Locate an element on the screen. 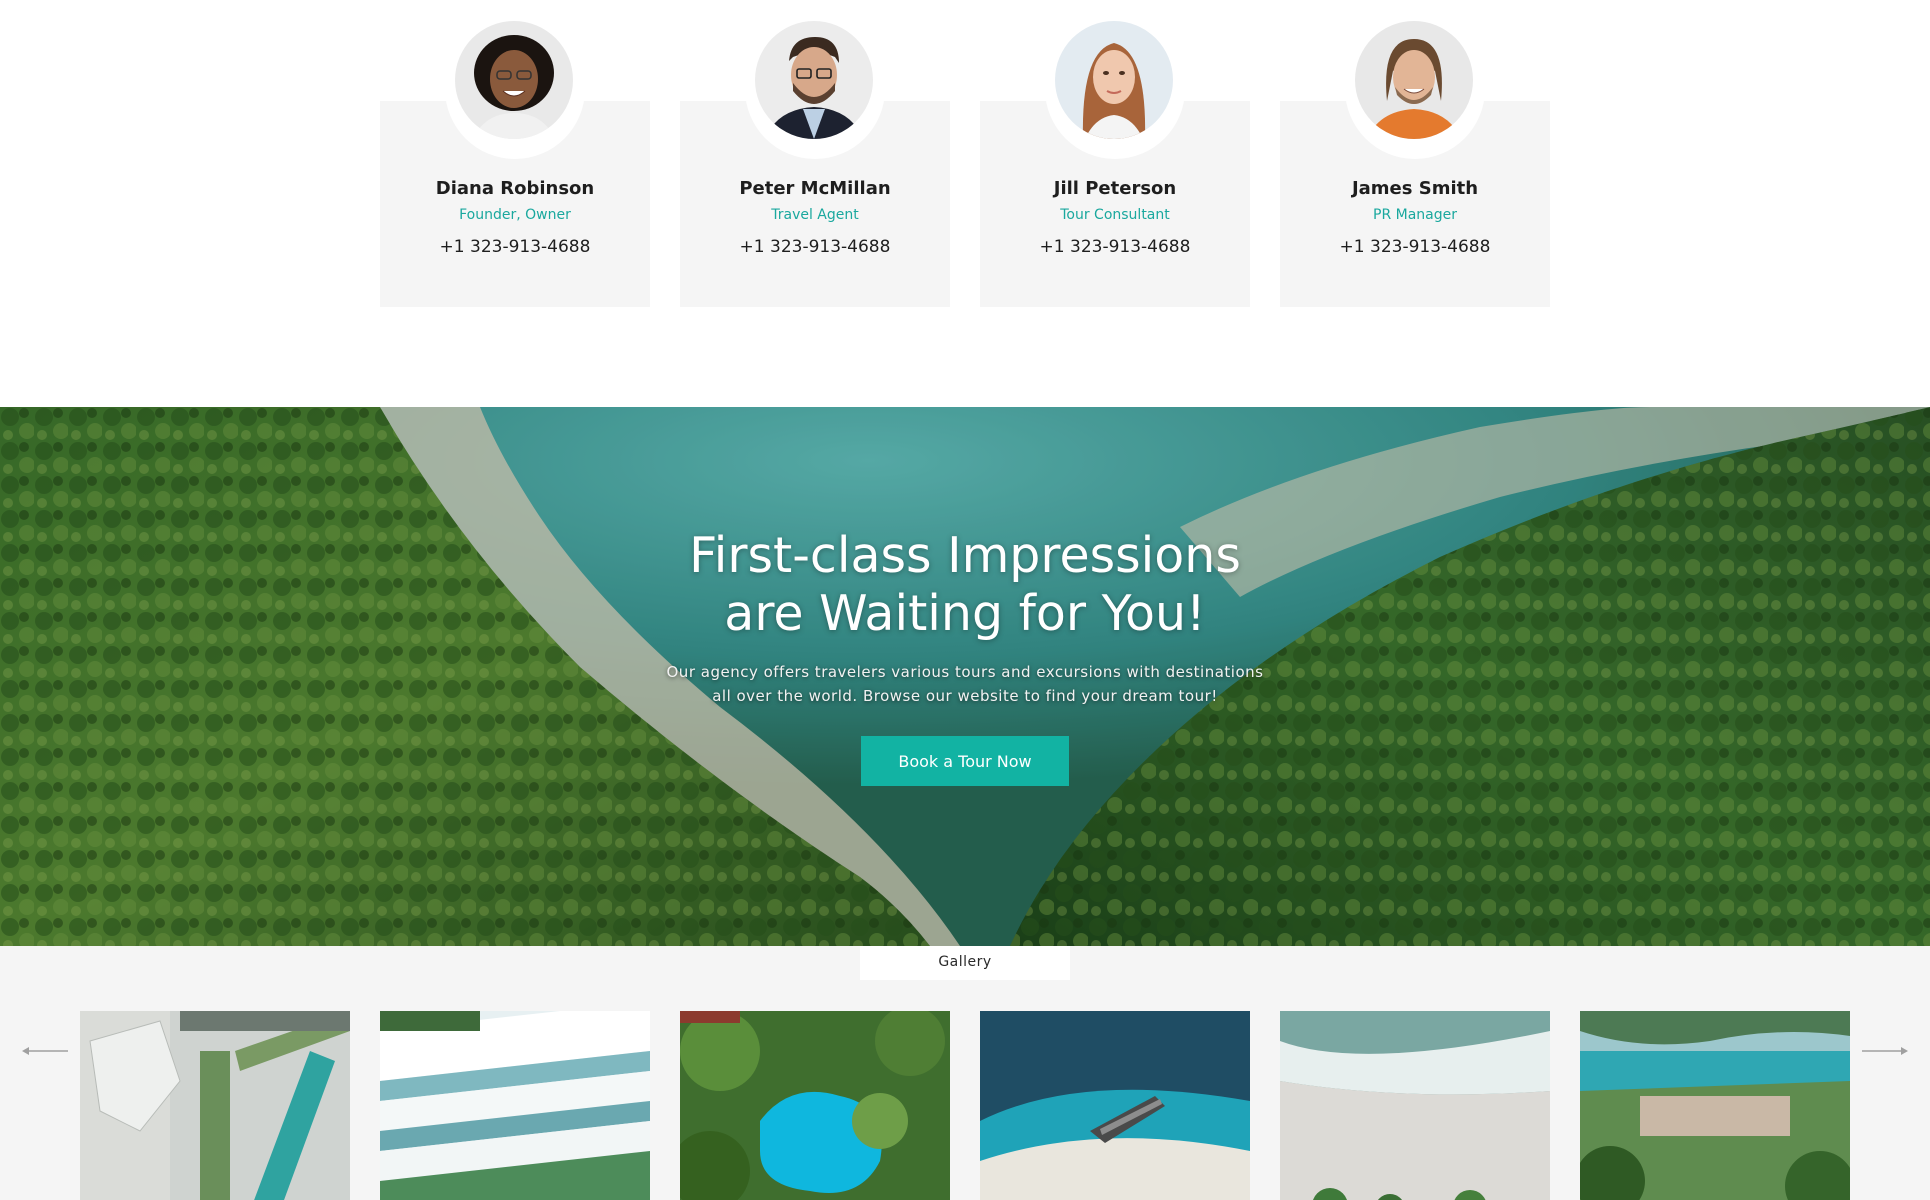  gallery-prev-button is located at coordinates (43, 1051).